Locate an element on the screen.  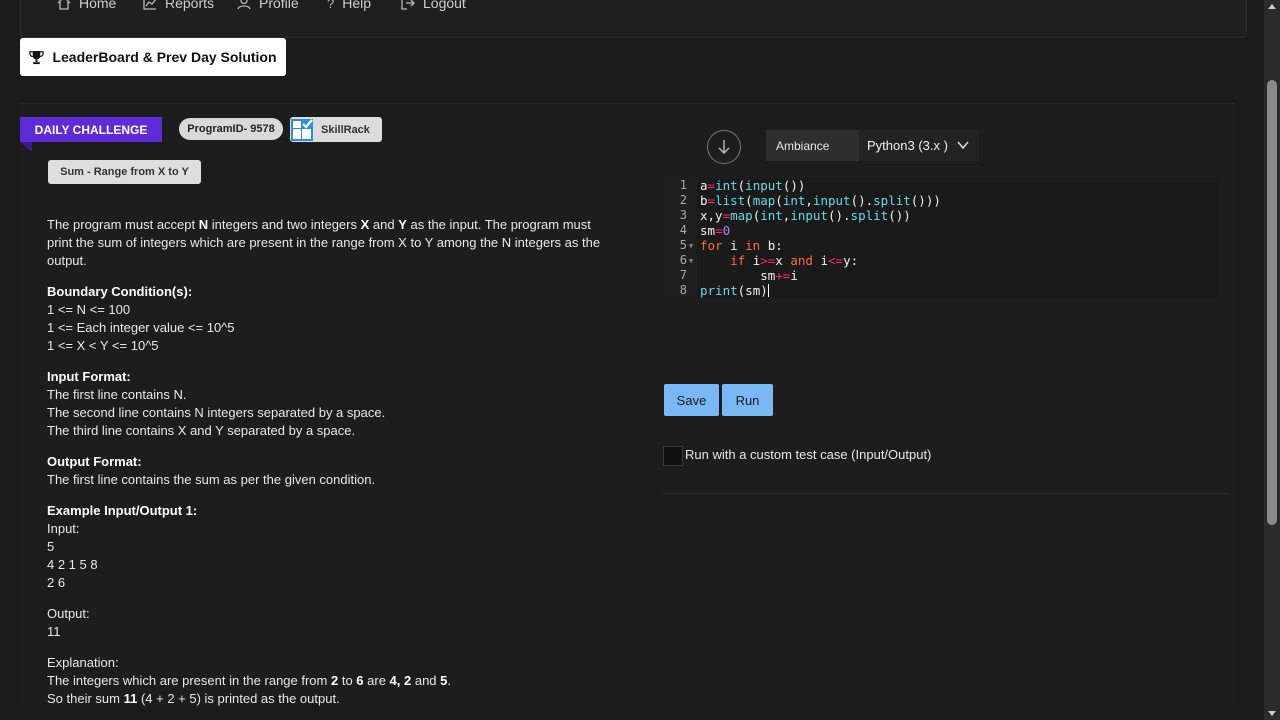
code-line-4: sm=0 is located at coordinates (715, 230).